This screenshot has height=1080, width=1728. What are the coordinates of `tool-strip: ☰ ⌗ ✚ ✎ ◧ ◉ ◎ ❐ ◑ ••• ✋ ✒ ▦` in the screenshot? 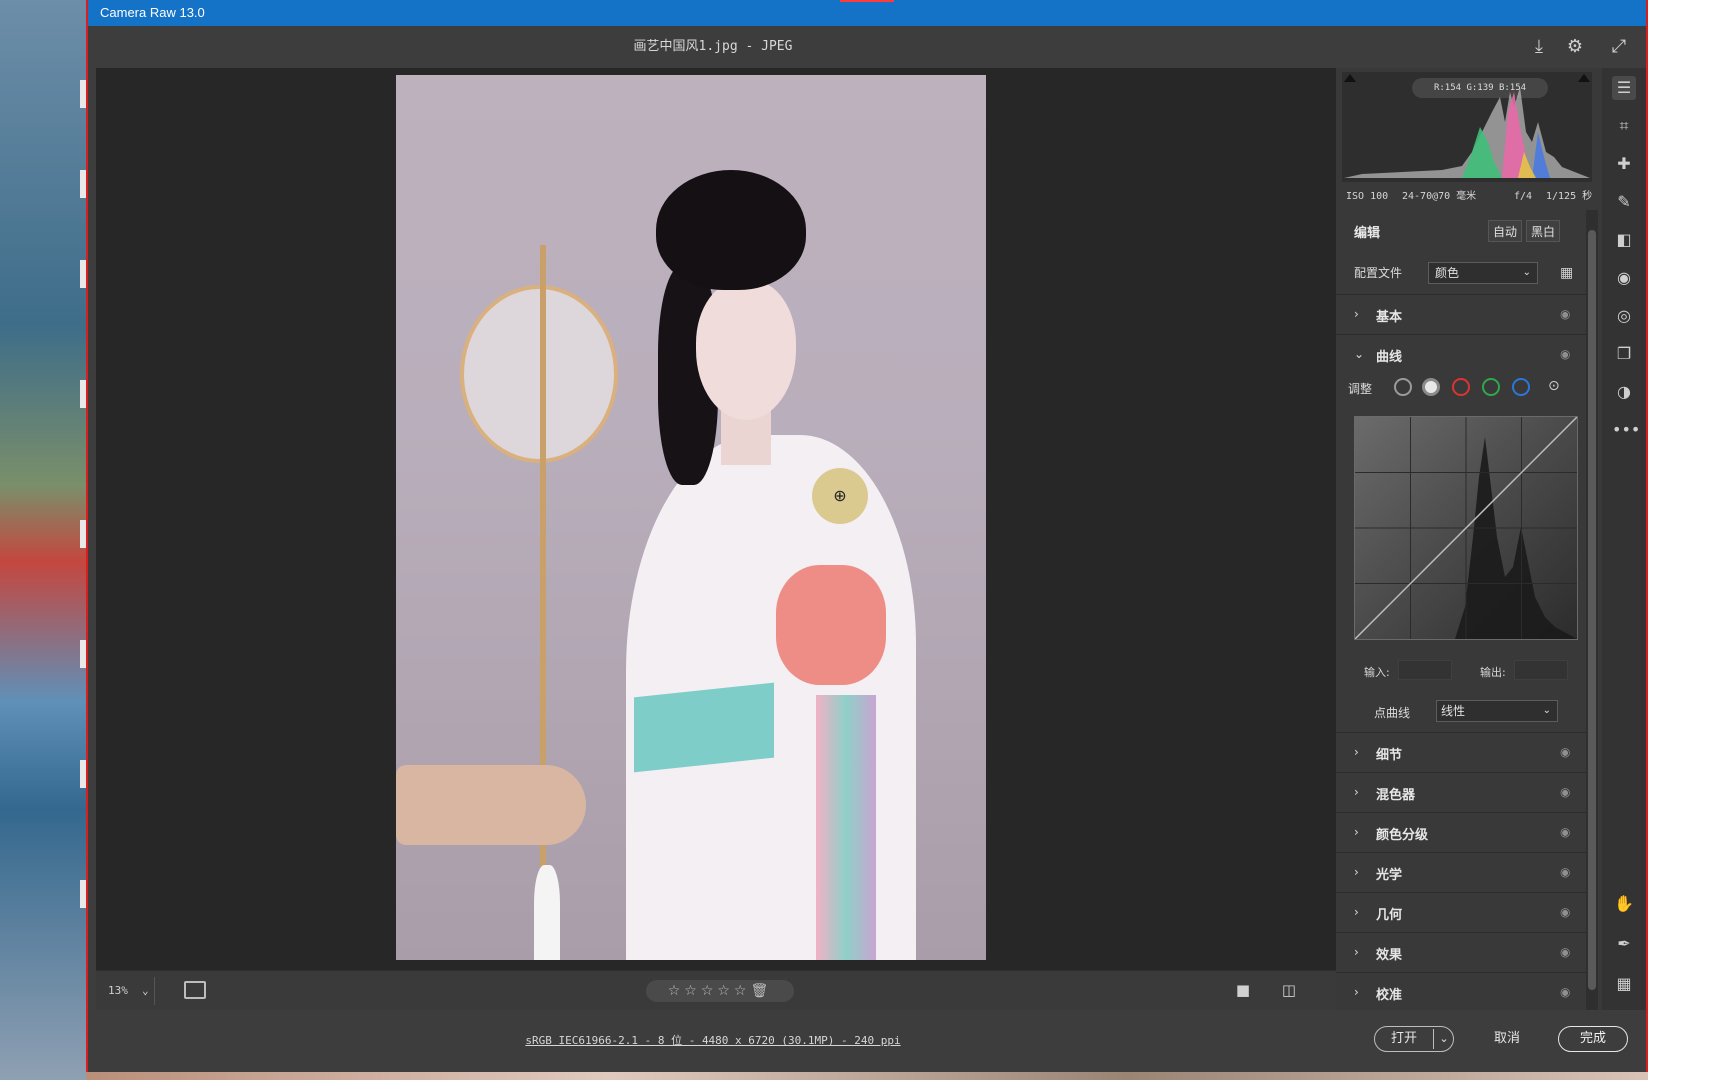 It's located at (1624, 539).